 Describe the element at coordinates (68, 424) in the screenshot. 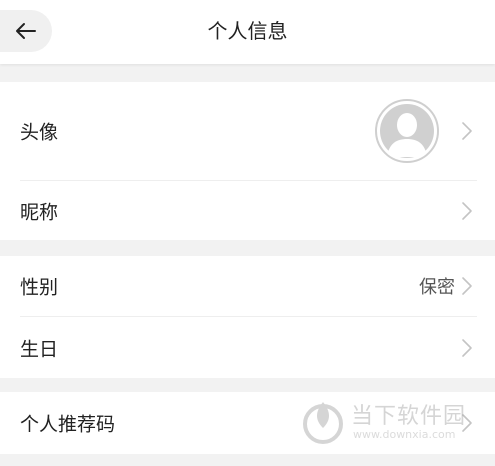

I see `referral-label: 个人推荐码` at that location.